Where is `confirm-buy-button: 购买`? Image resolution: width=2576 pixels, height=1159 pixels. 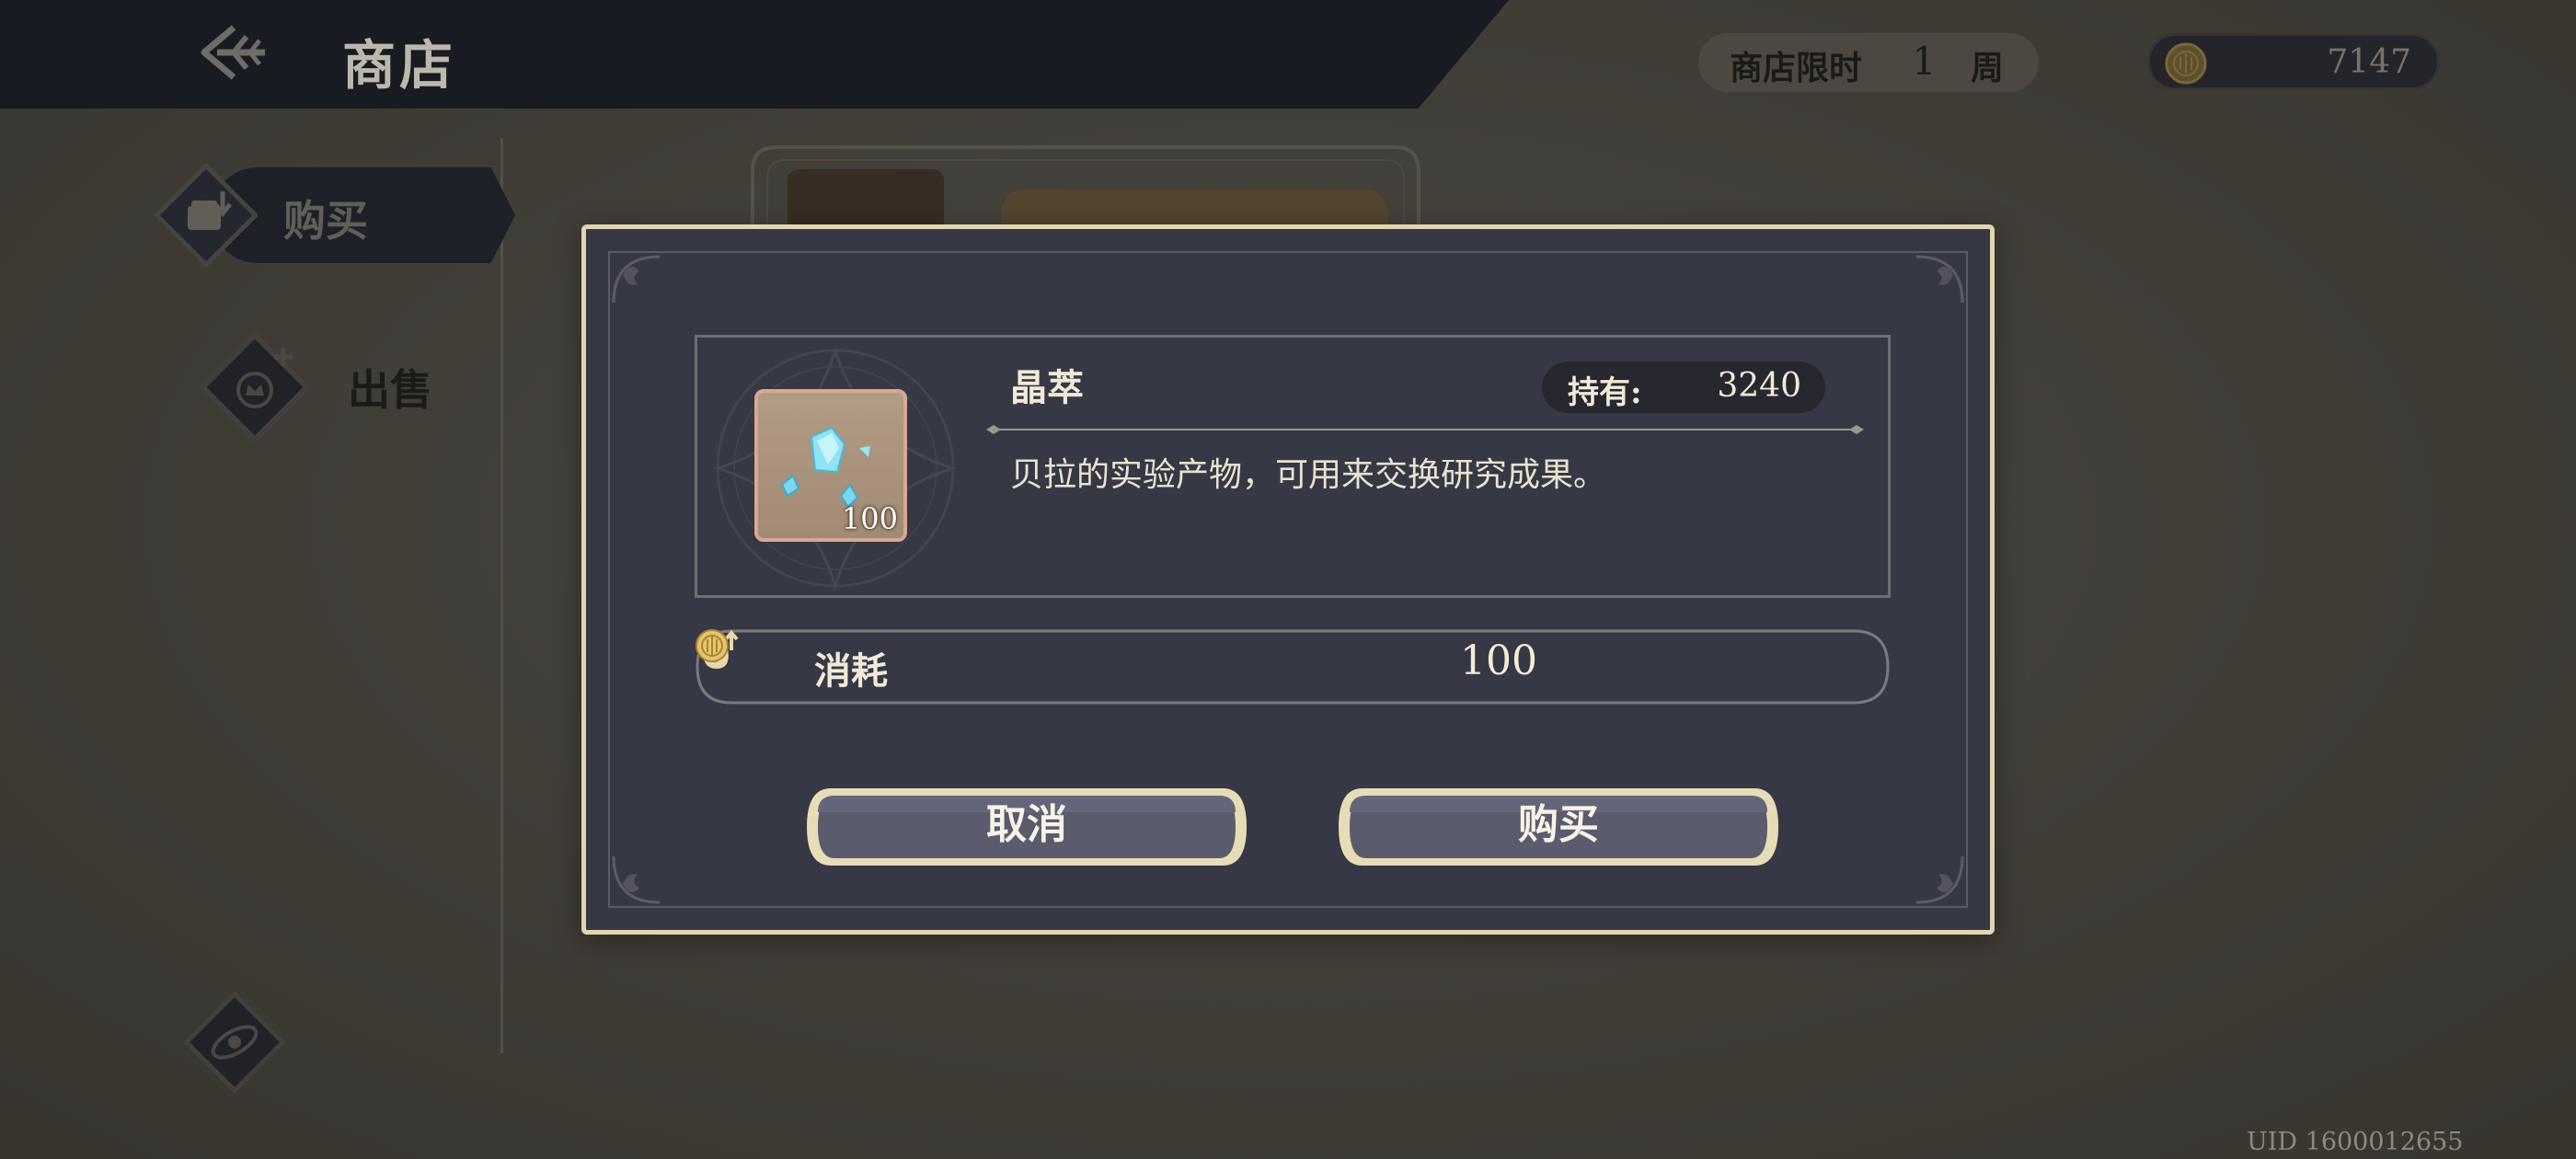
confirm-buy-button: 购买 is located at coordinates (1558, 827).